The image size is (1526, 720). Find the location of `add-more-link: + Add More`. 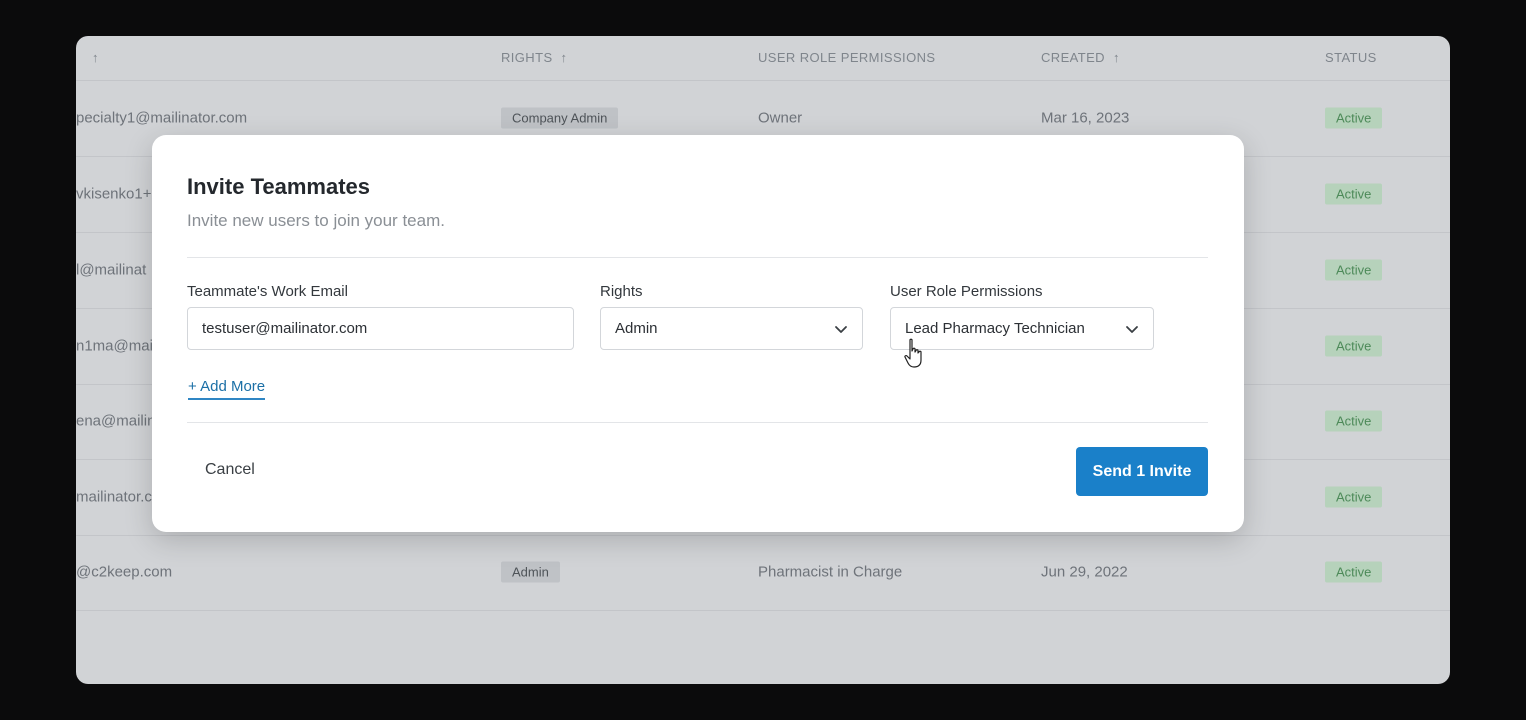

add-more-link: + Add More is located at coordinates (227, 389).